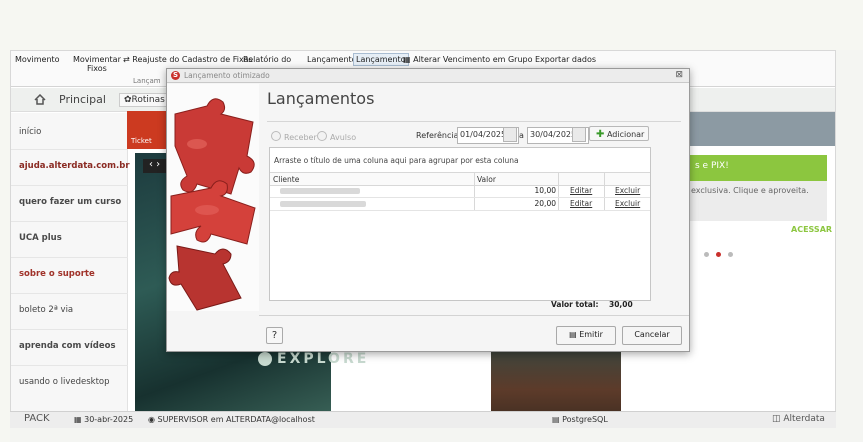  Describe the element at coordinates (712, 166) in the screenshot. I see `promo-text: s e PIX!` at that location.